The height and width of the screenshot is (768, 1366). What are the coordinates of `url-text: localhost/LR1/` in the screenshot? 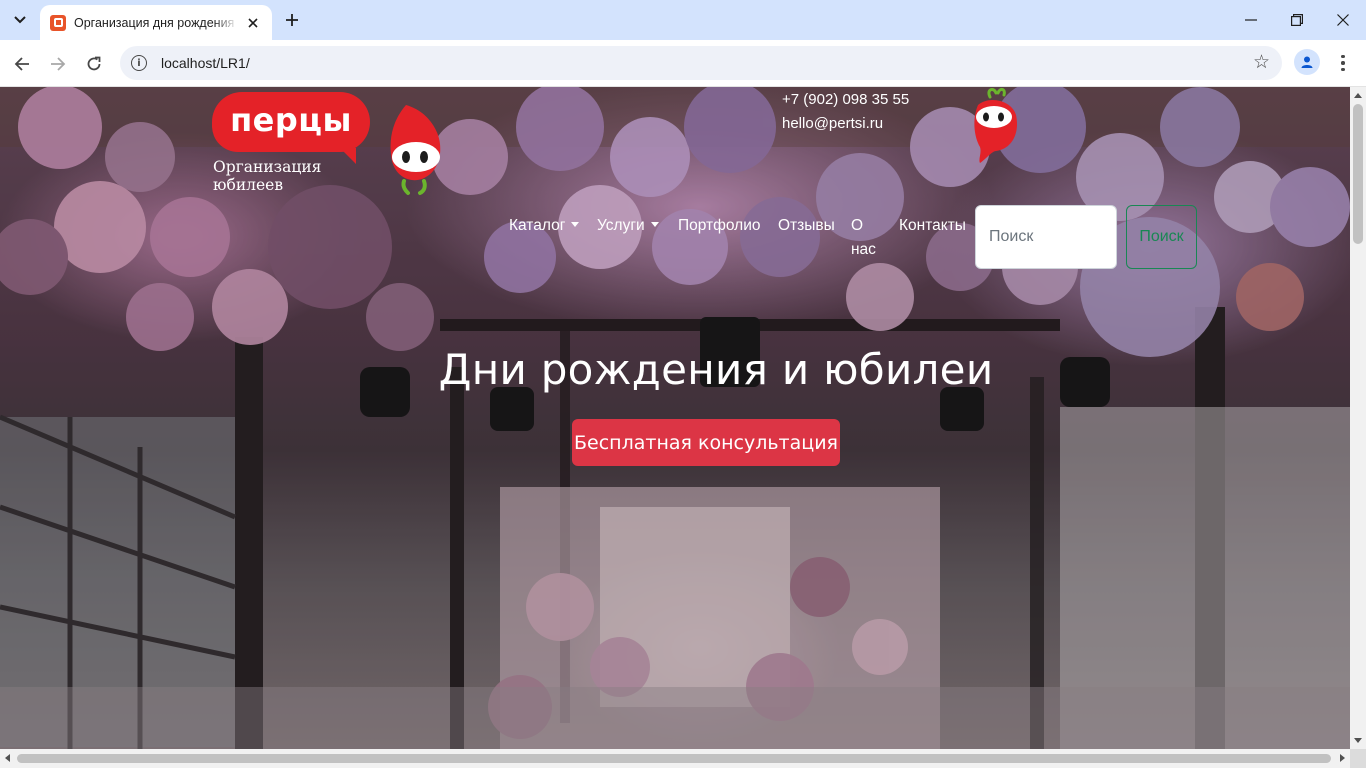 It's located at (205, 63).